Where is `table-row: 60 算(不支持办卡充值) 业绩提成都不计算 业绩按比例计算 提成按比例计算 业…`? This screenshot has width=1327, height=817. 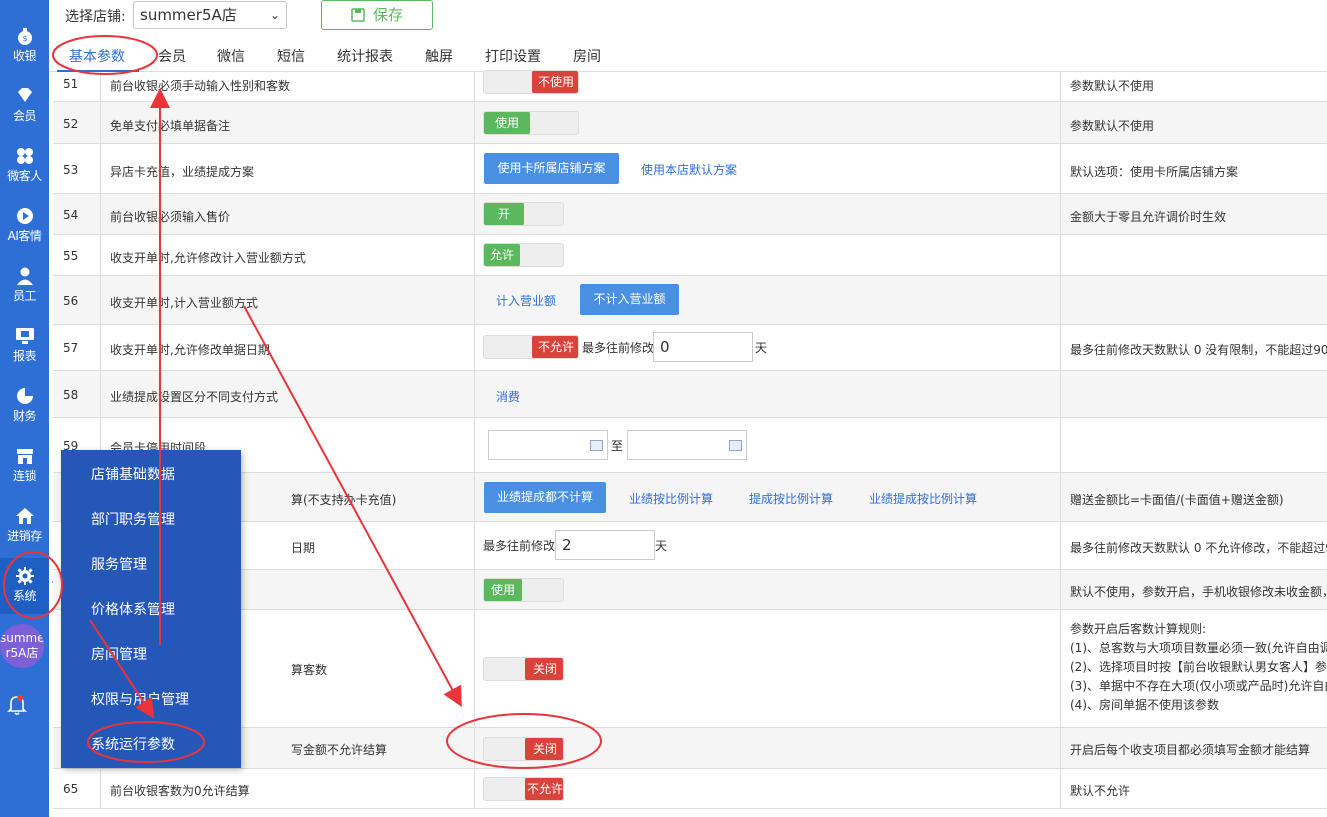
table-row: 60 算(不支持办卡充值) 业绩提成都不计算 业绩按比例计算 提成按比例计算 业… is located at coordinates (690, 497).